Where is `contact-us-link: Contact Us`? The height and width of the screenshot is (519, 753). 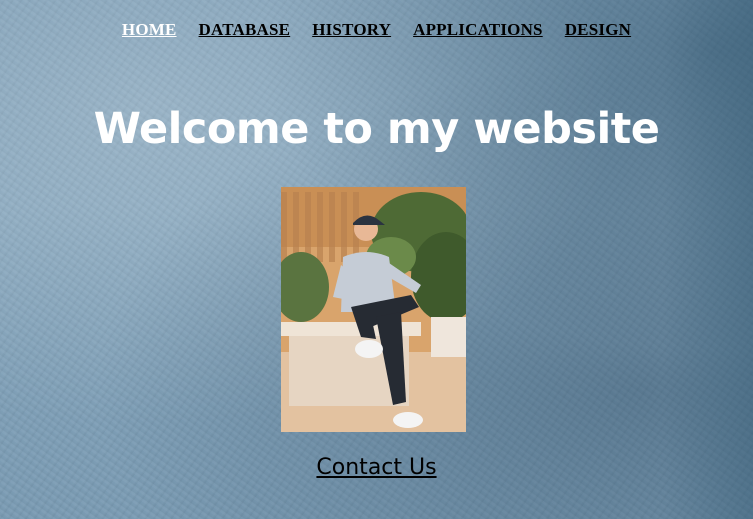
contact-us-link: Contact Us is located at coordinates (376, 467).